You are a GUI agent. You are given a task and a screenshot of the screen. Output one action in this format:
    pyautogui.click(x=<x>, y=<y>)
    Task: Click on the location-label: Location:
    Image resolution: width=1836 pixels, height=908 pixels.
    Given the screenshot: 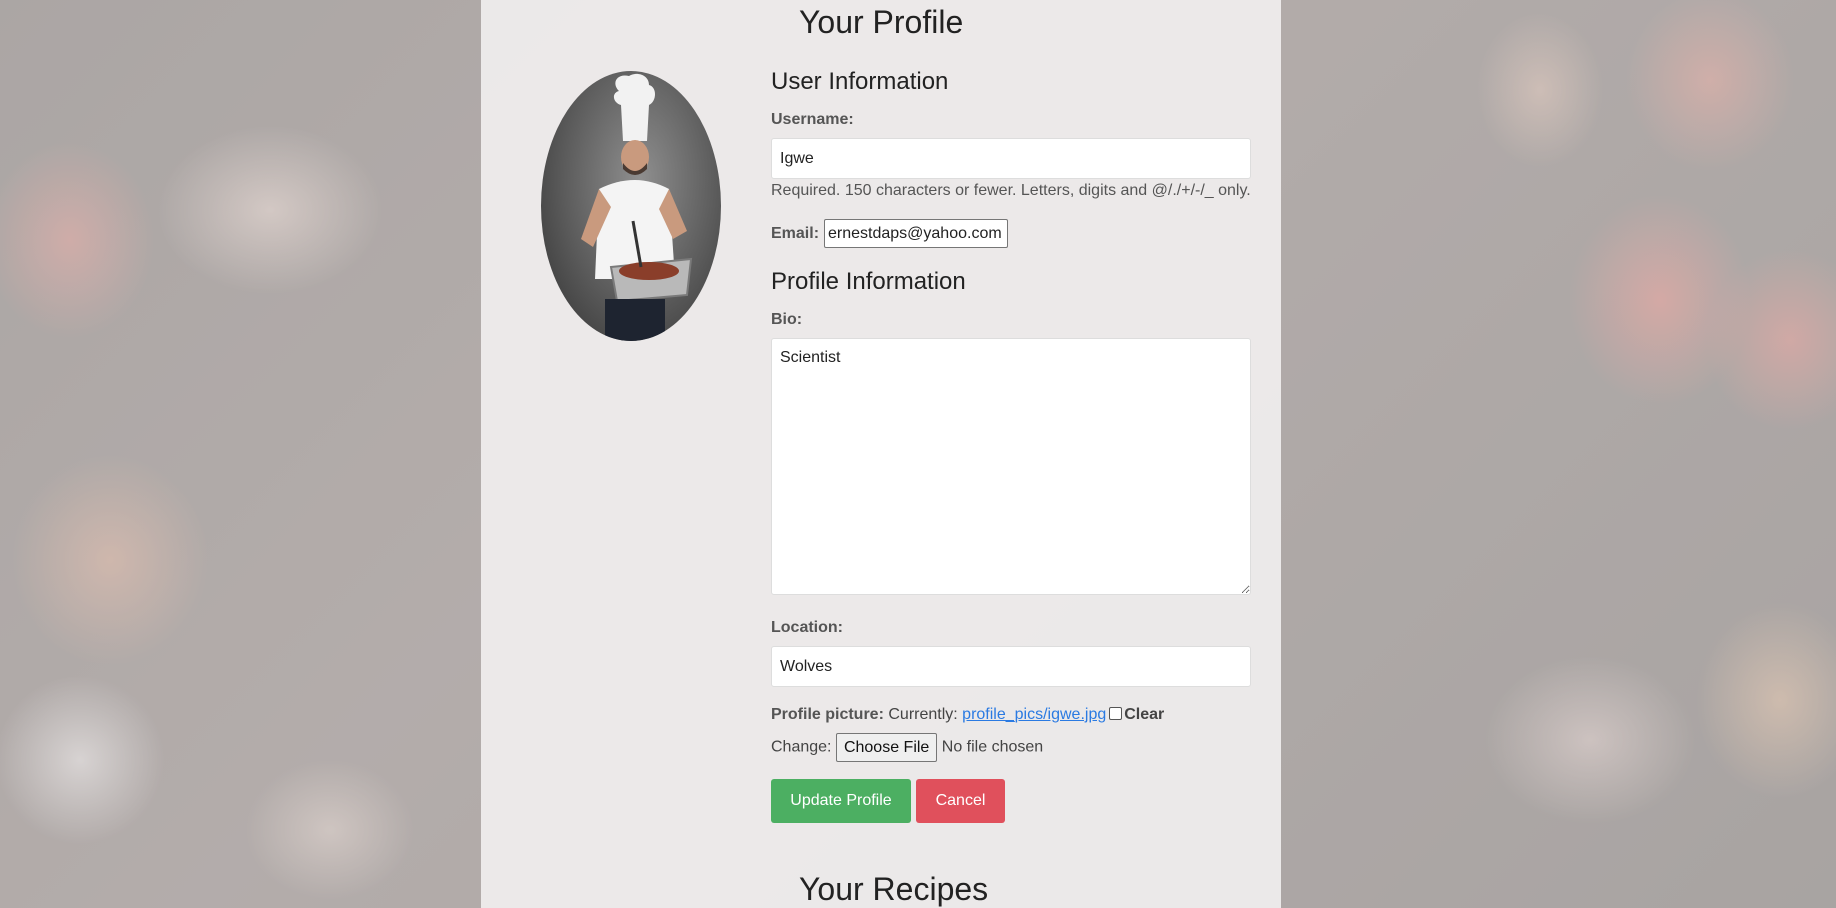 What is the action you would take?
    pyautogui.click(x=807, y=627)
    